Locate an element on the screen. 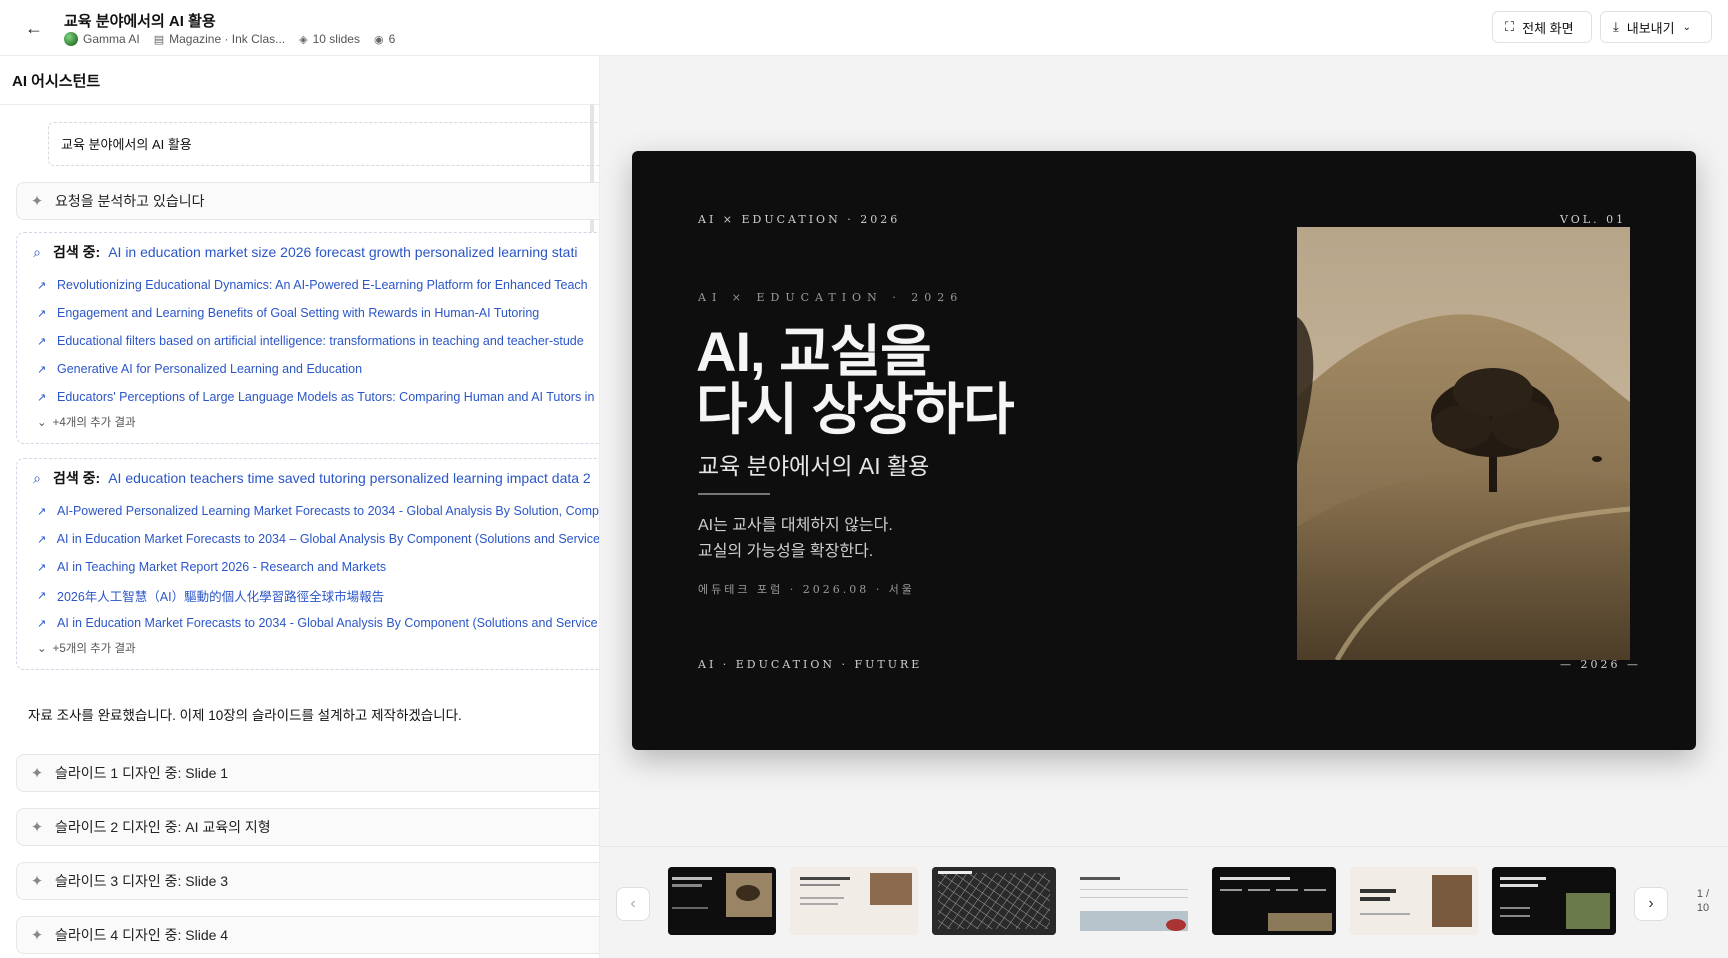 Image resolution: width=1728 pixels, height=958 pixels. divider is located at coordinates (299, 104).